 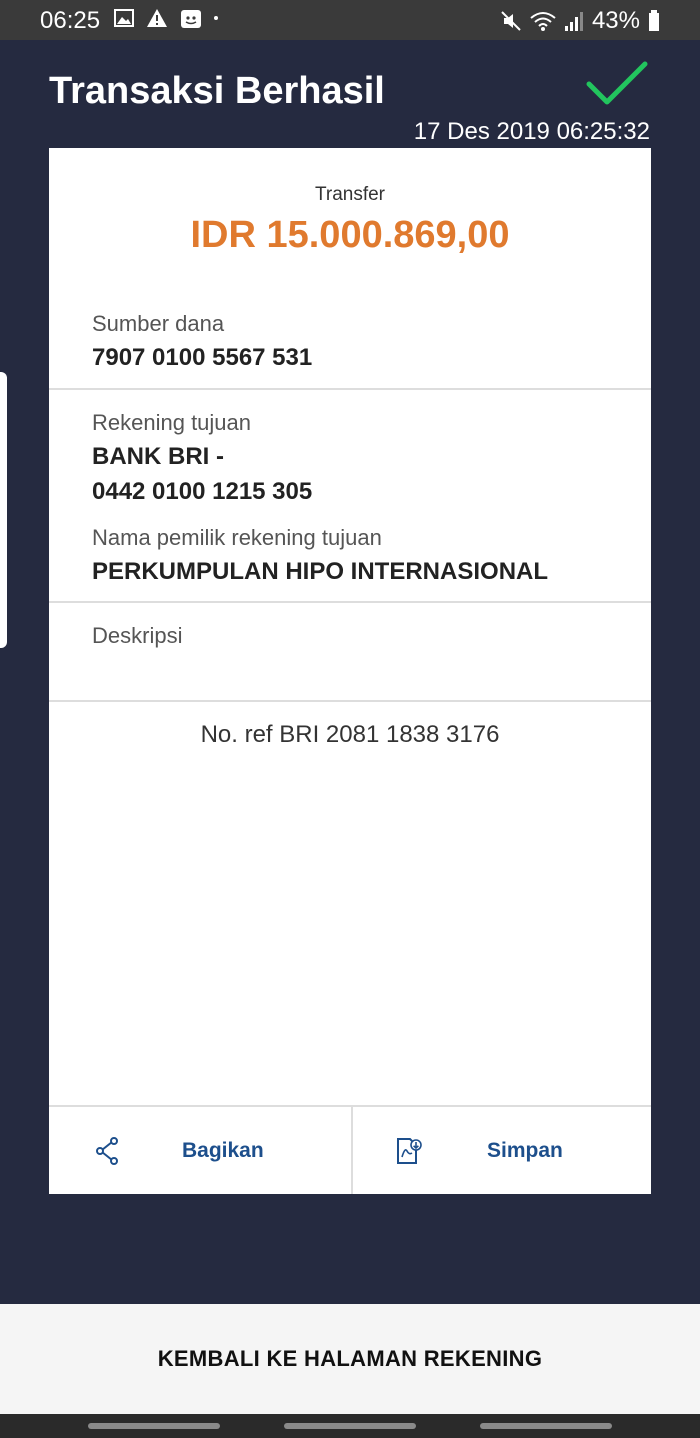 What do you see at coordinates (216, 18) in the screenshot?
I see `dot-icon` at bounding box center [216, 18].